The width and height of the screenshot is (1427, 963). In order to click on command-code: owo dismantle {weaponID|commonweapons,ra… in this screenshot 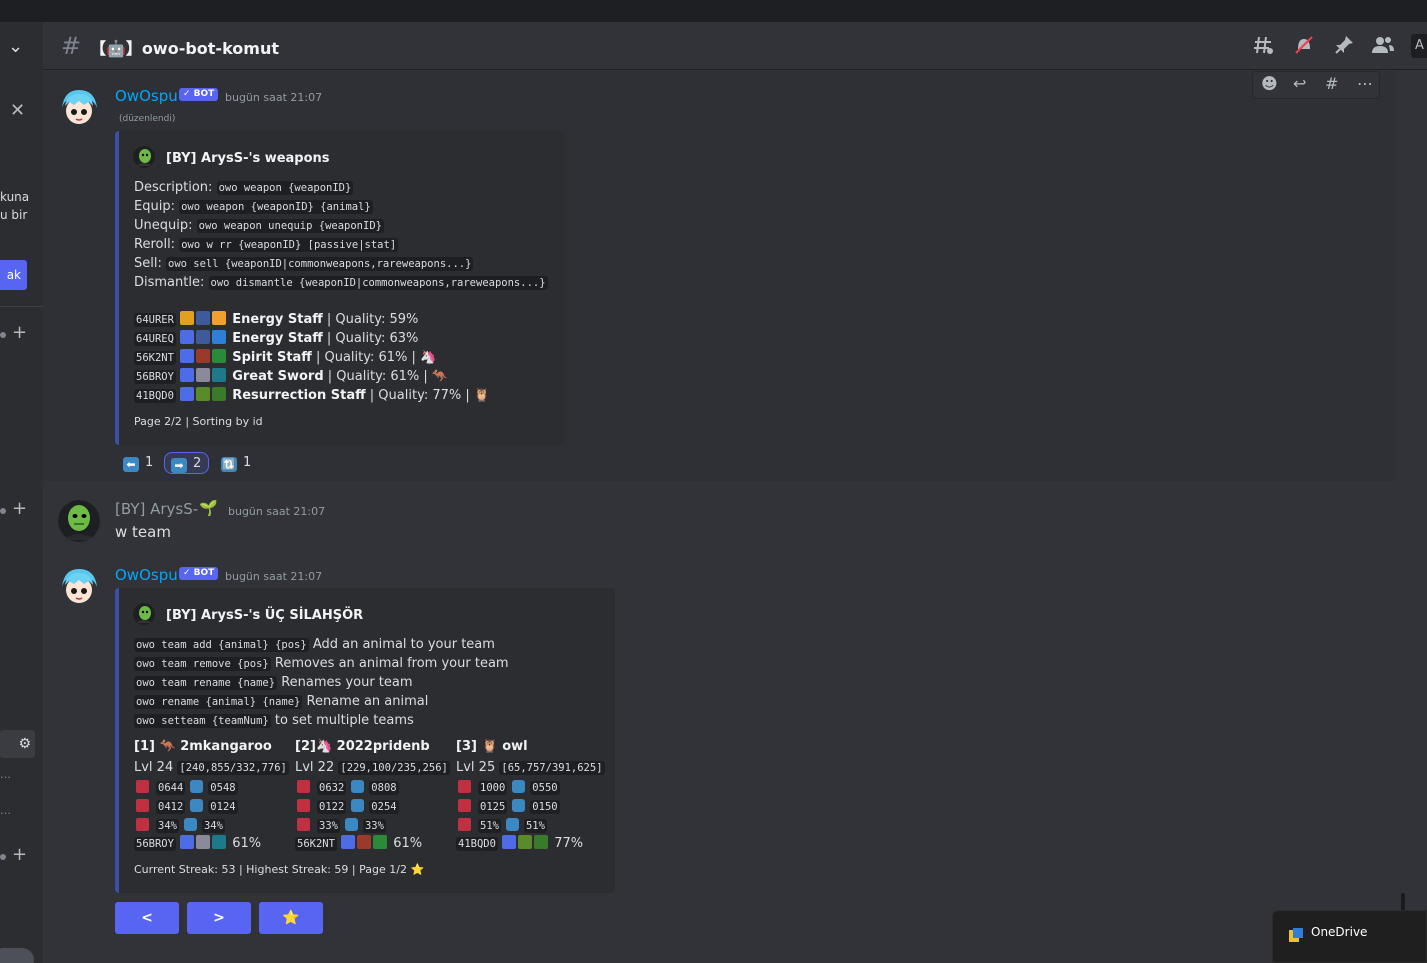, I will do `click(378, 283)`.